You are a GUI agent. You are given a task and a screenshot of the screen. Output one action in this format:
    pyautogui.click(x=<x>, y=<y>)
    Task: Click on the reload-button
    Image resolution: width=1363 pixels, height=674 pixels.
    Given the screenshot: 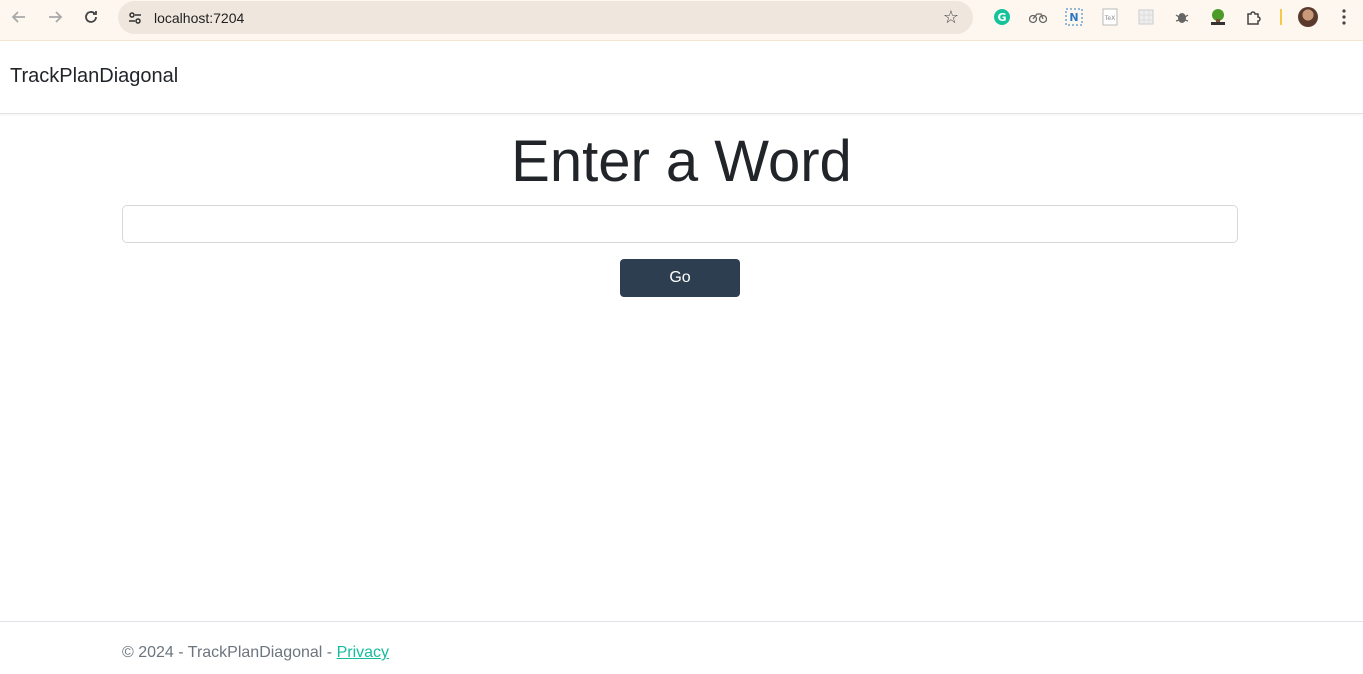 What is the action you would take?
    pyautogui.click(x=91, y=17)
    